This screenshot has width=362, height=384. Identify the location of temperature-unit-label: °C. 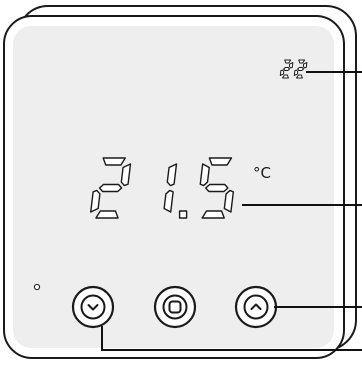
(262, 173).